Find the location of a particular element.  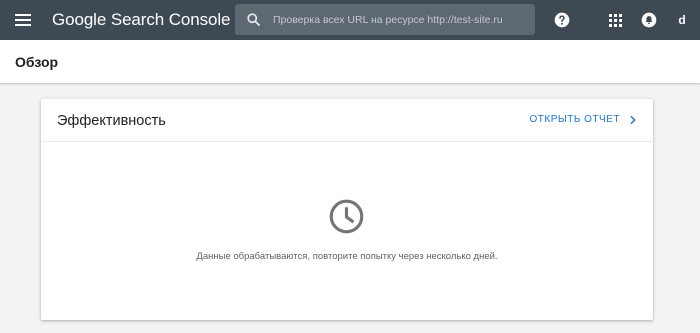

open-report-label: ОТКРЫТЬ ОТЧЕТ is located at coordinates (574, 119).